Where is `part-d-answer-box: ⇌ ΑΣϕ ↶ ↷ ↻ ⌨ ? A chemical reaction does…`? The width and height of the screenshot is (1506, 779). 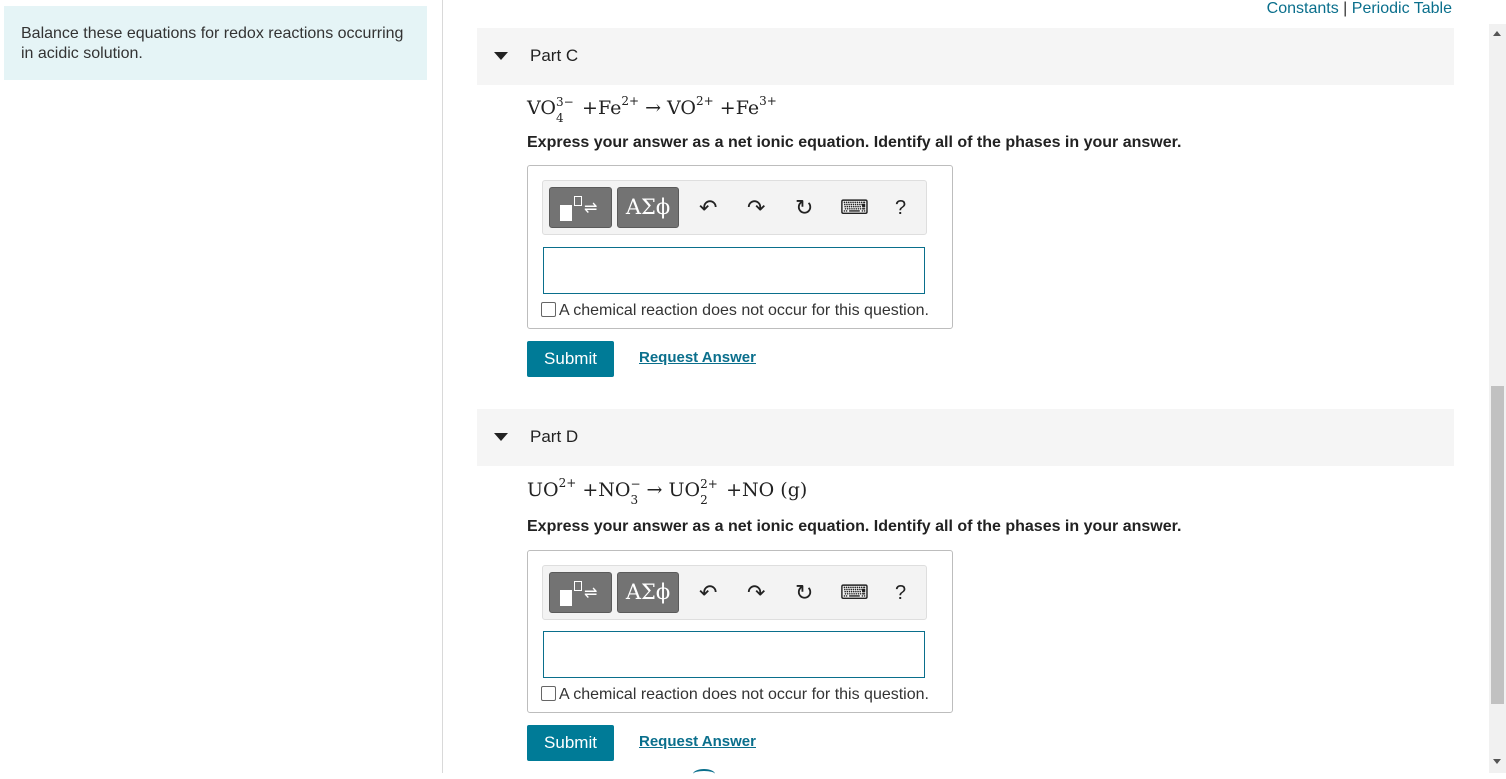
part-d-answer-box: ⇌ ΑΣϕ ↶ ↷ ↻ ⌨ ? A chemical reaction does… is located at coordinates (740, 631).